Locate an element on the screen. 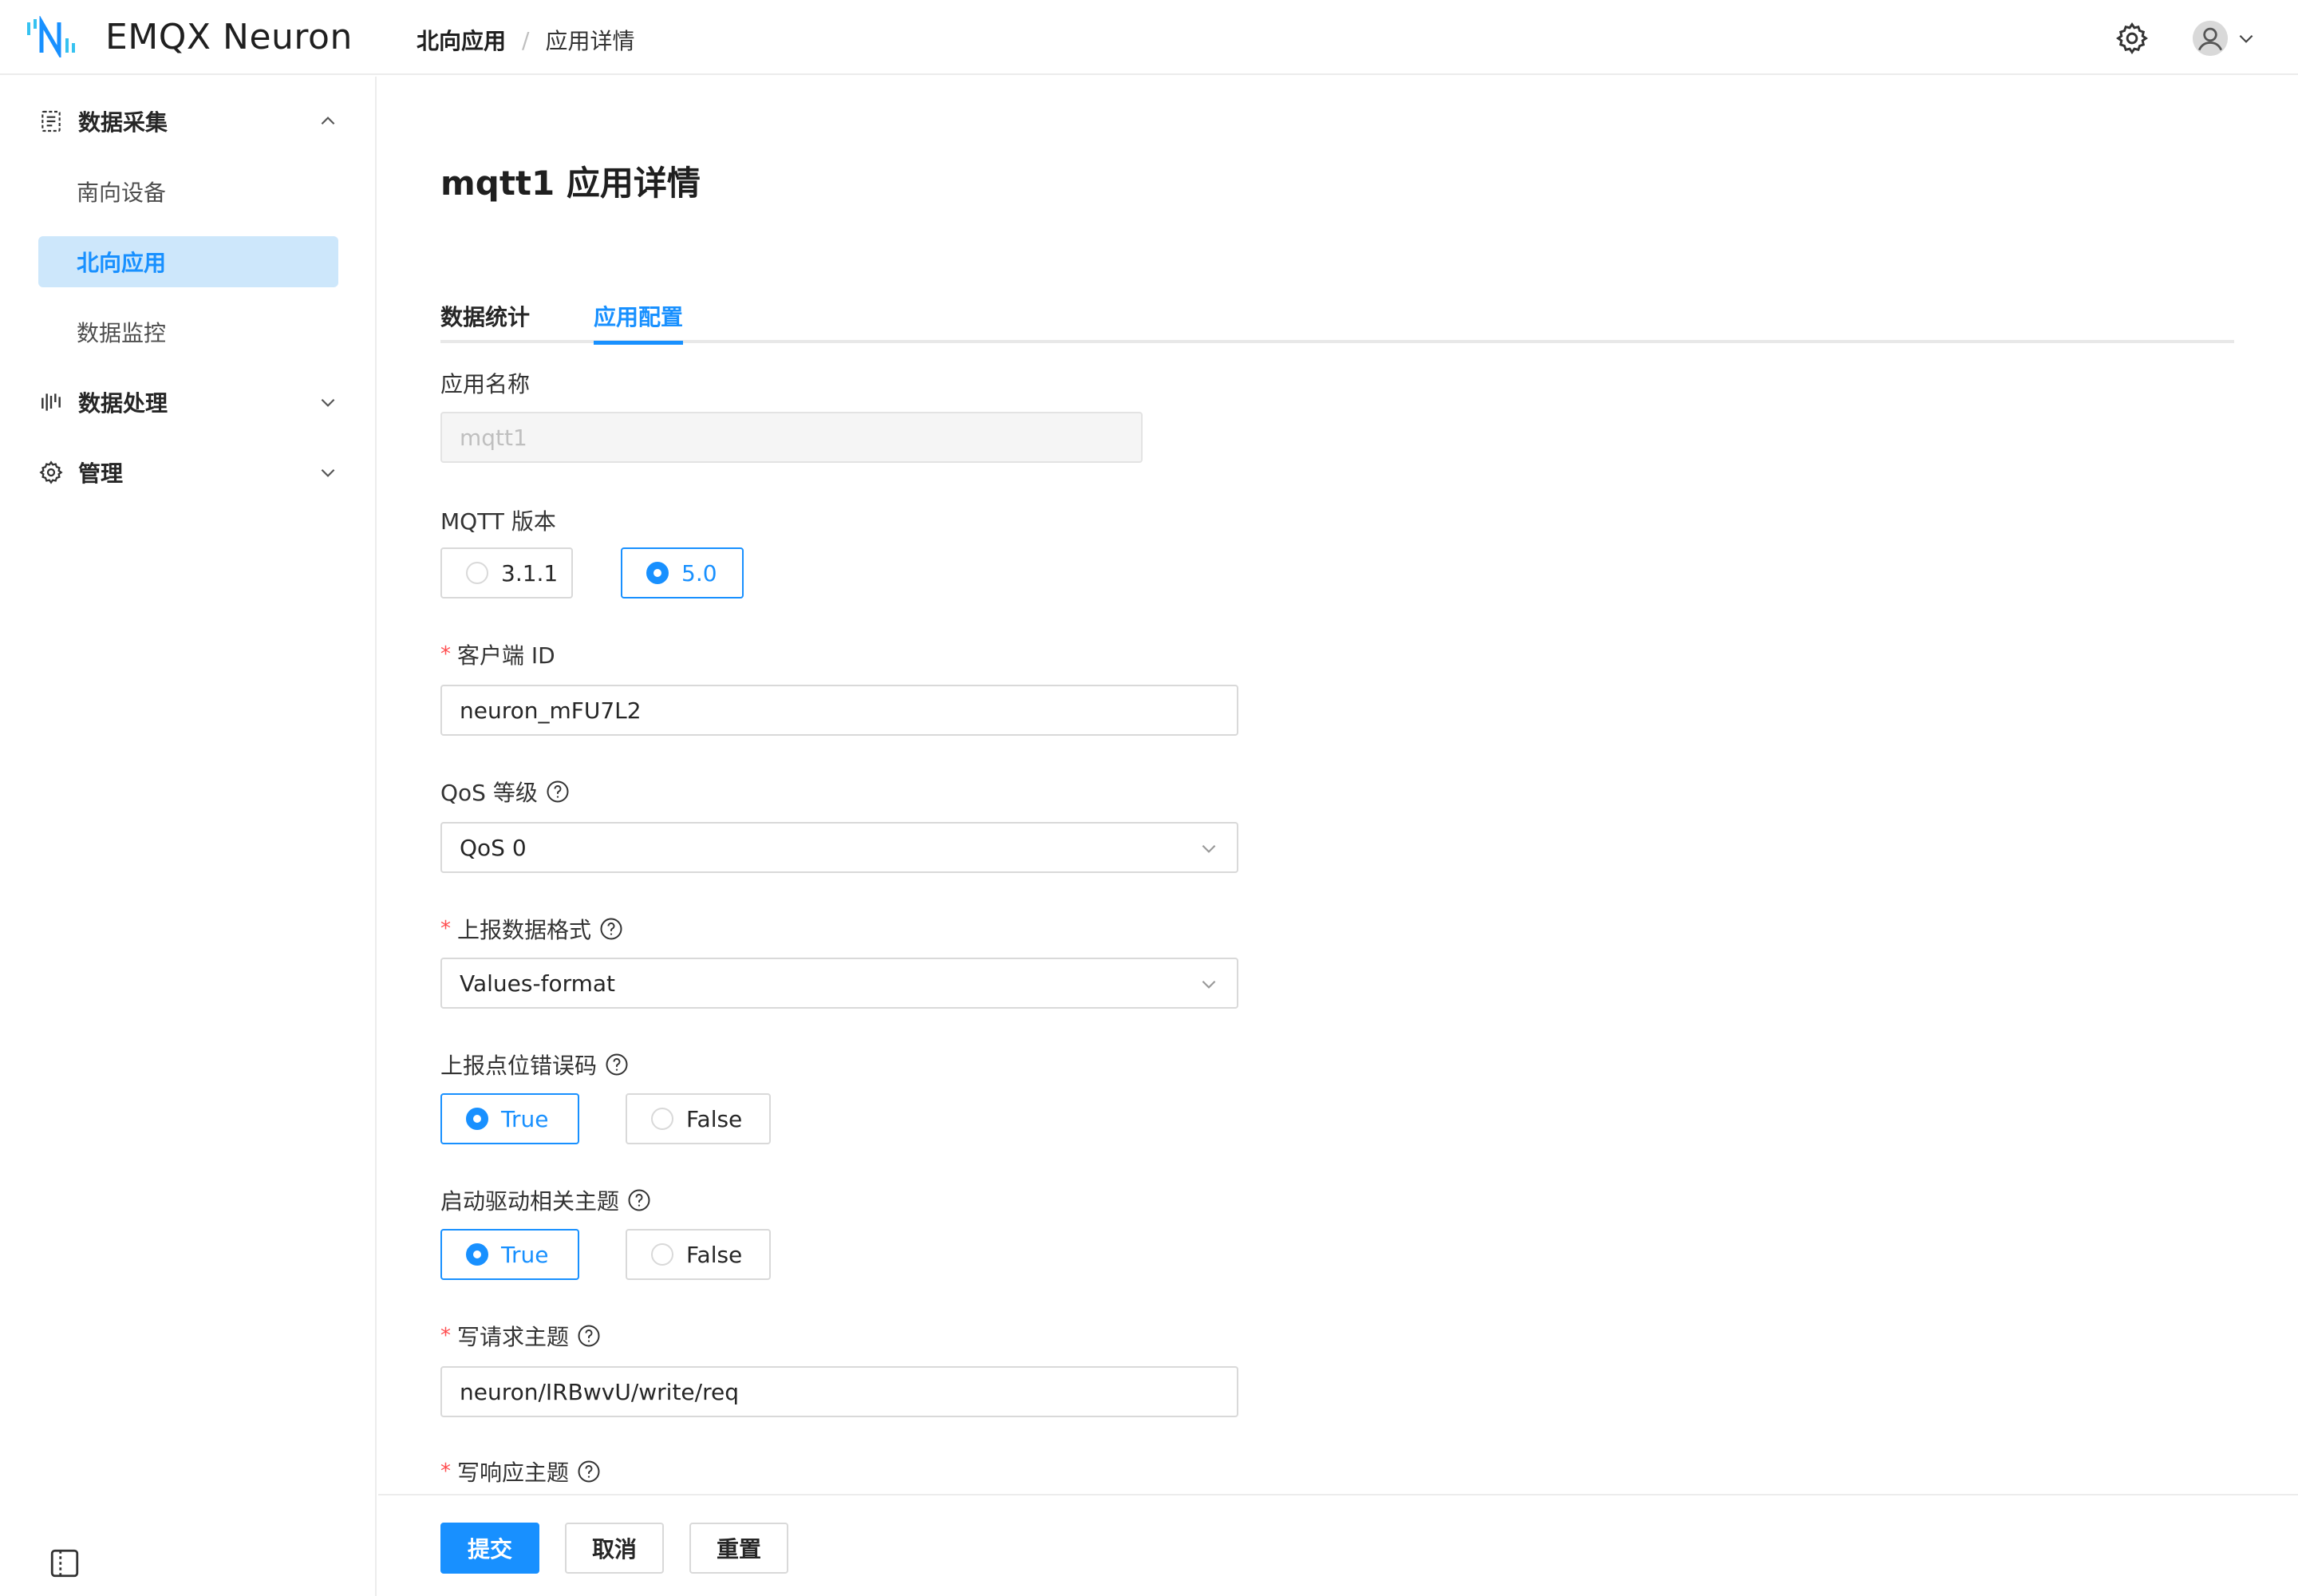  user-avatar-icon is located at coordinates (2210, 38).